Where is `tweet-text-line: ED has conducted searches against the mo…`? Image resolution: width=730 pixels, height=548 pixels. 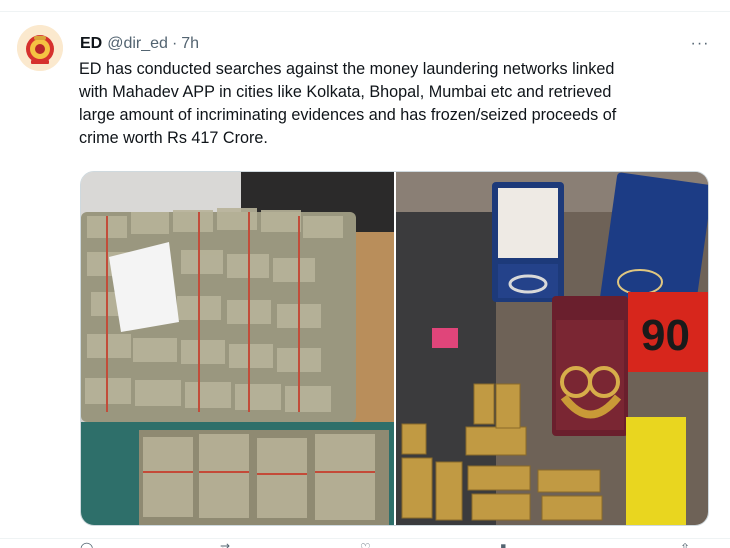 tweet-text-line: ED has conducted searches against the mo… is located at coordinates (347, 69).